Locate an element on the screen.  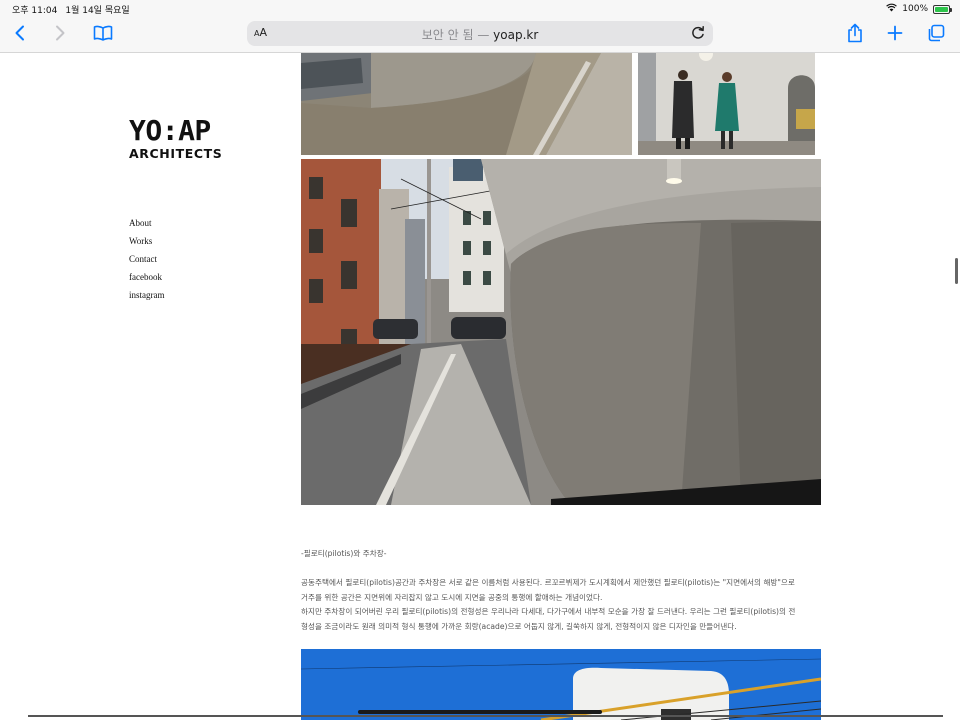
scroll-indicator is located at coordinates (956, 271).